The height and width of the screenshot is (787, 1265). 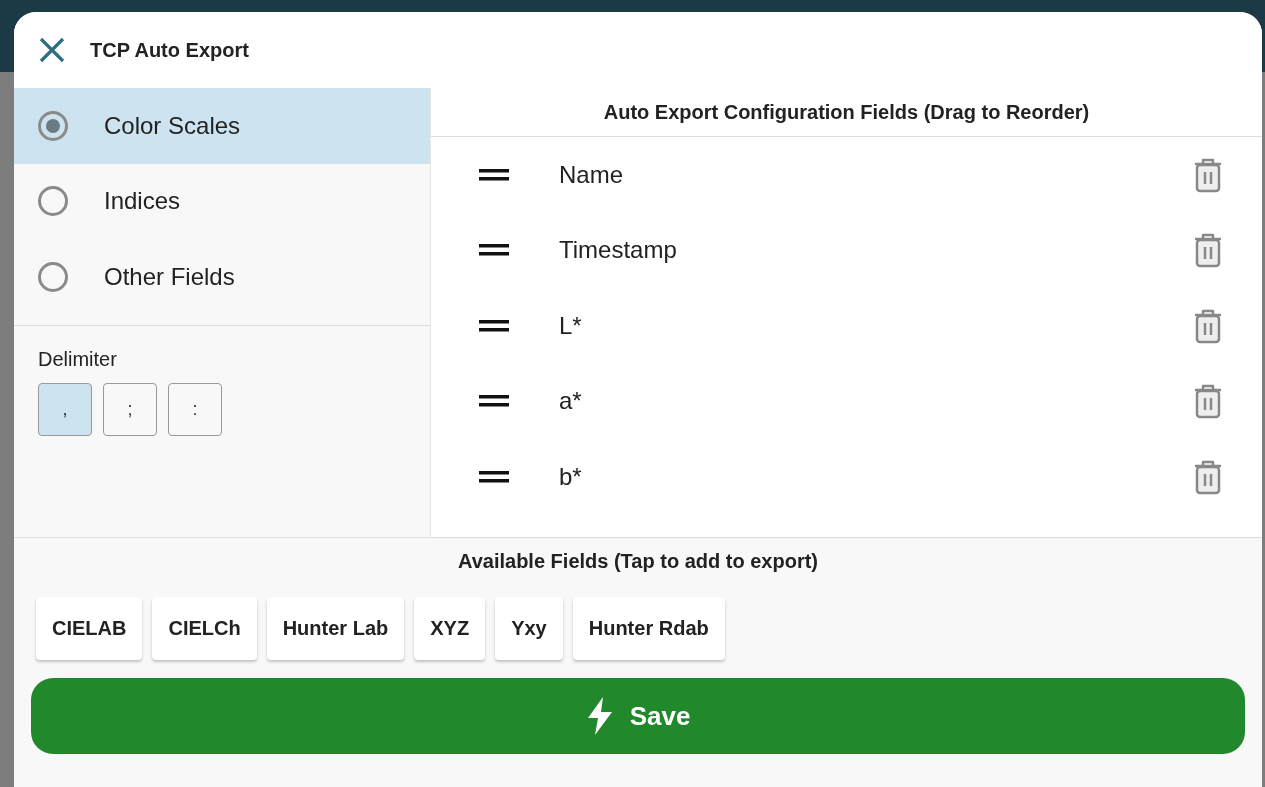 What do you see at coordinates (78, 359) in the screenshot?
I see `delimiter-label: Delimiter` at bounding box center [78, 359].